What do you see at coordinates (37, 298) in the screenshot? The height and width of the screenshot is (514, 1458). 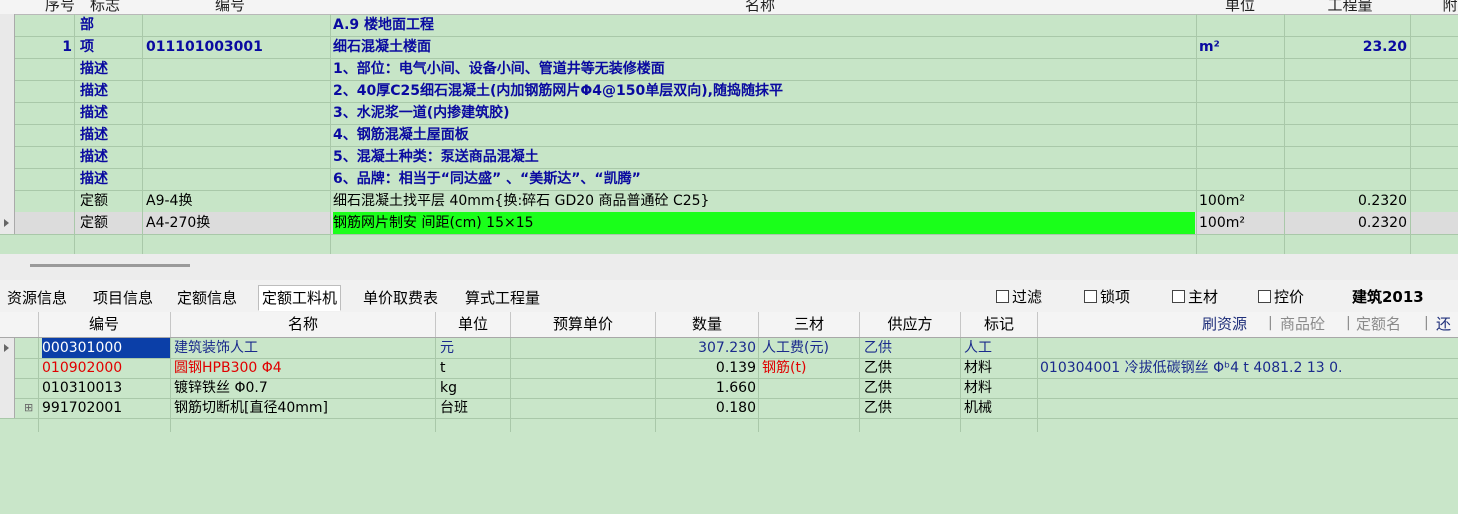 I see `tab-resource-info: 资源信息` at bounding box center [37, 298].